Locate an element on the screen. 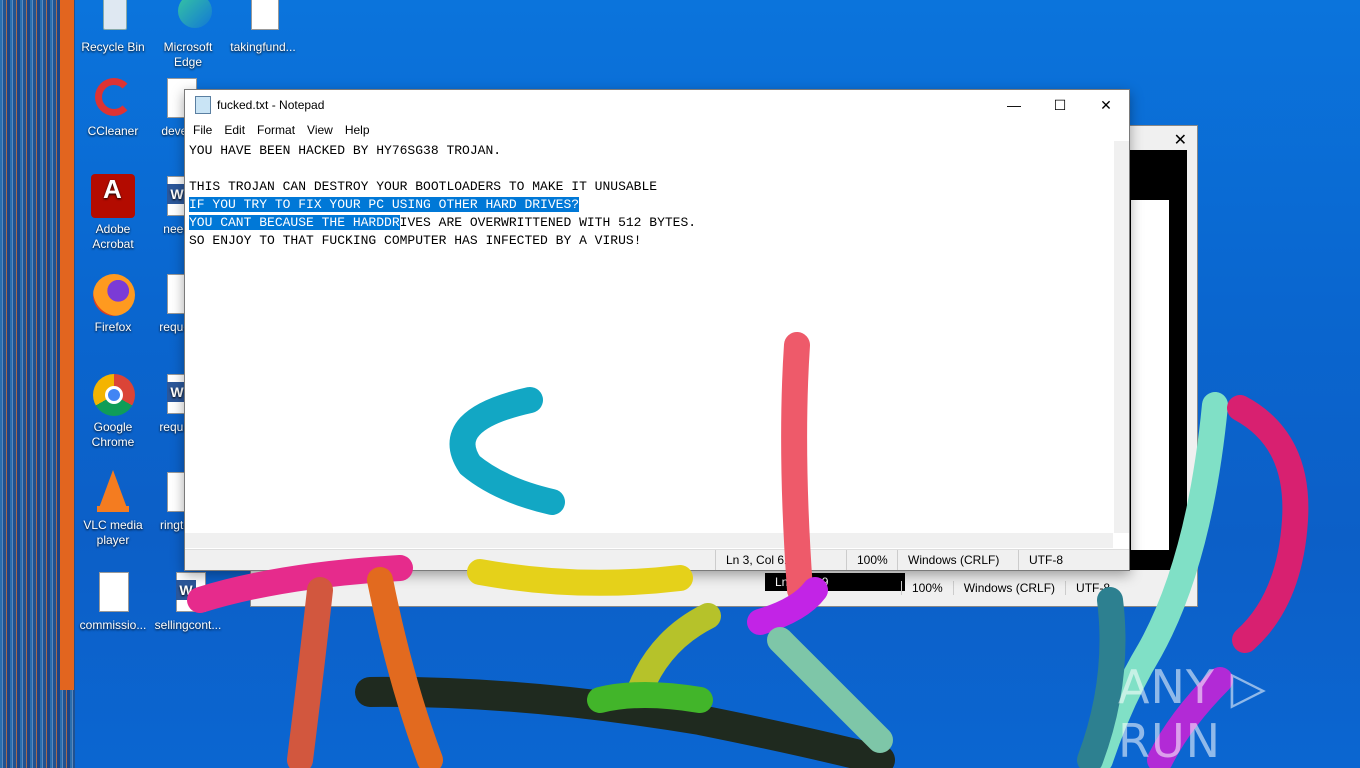 The image size is (1360, 768). desktop-icon-devel: devel is located at coordinates (168, 107).